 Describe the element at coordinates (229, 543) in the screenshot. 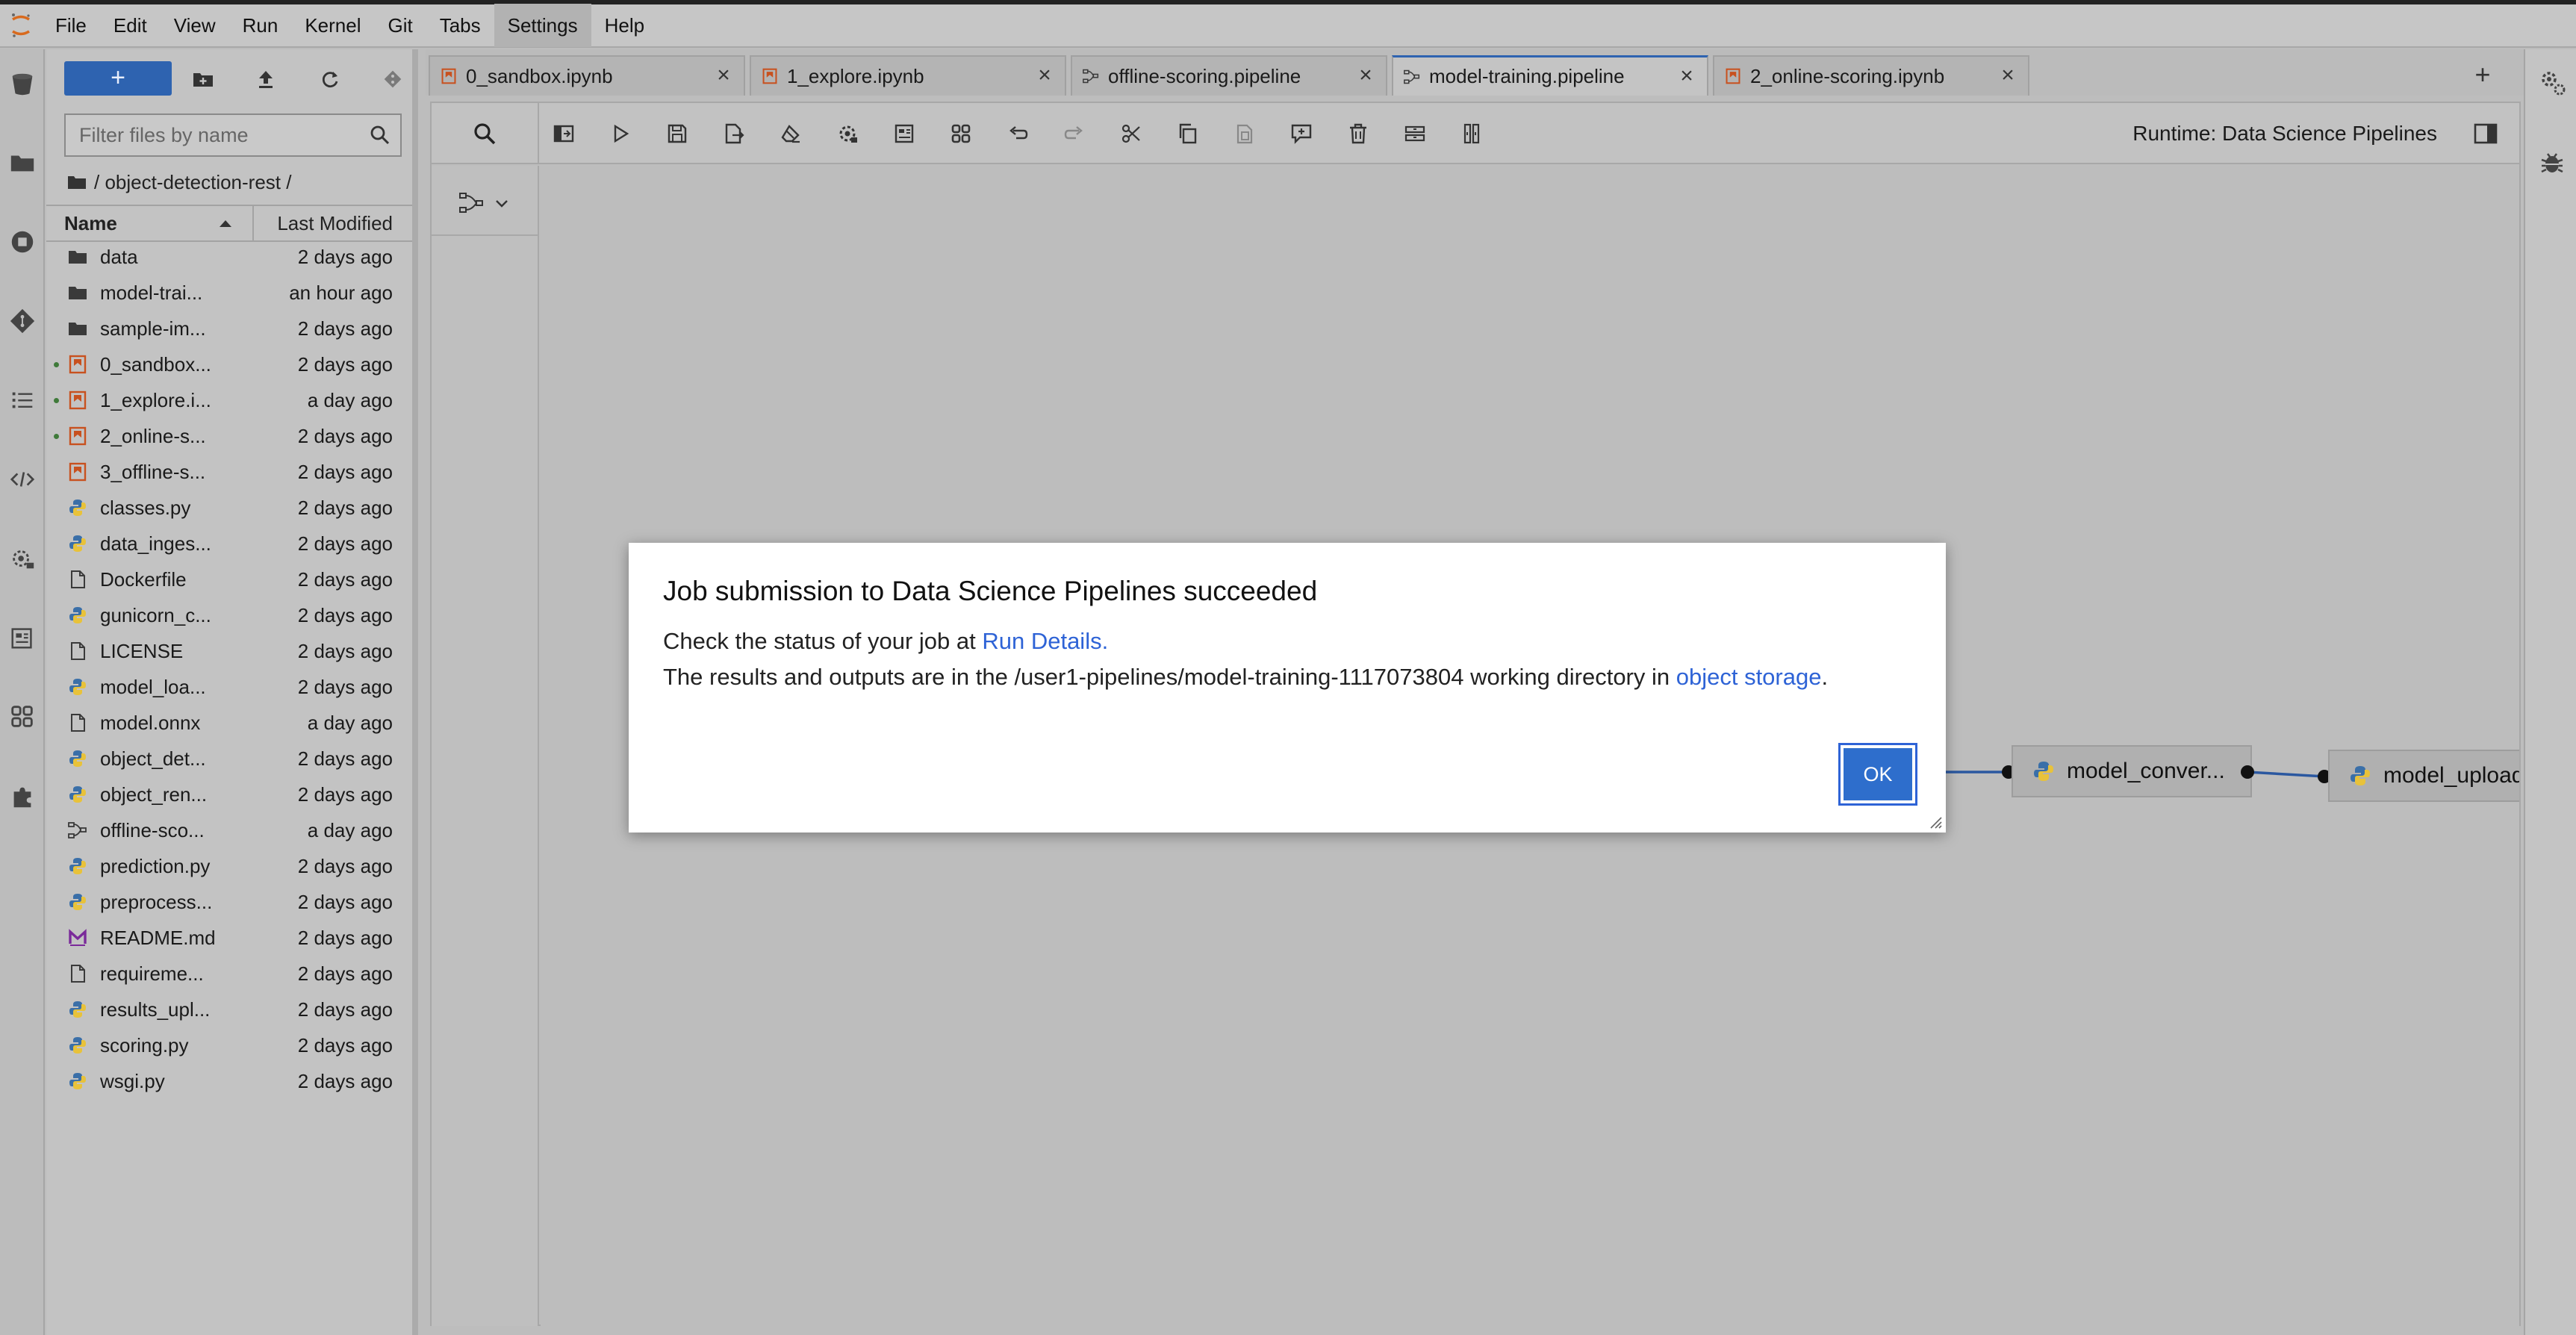

I see `file-list-item: data_inges... 2 days ago` at that location.